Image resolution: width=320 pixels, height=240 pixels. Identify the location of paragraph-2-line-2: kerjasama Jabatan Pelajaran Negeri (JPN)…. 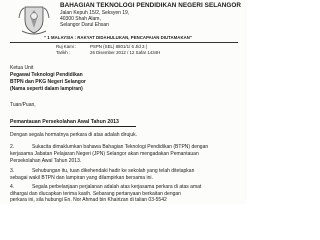
(104, 154).